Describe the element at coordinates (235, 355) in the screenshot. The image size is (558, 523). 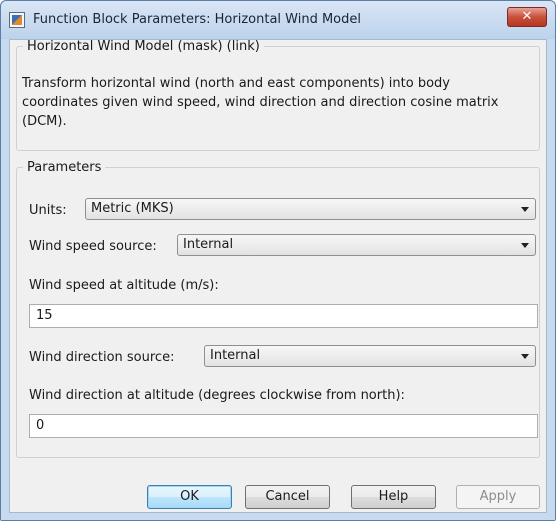
I see `wind-direction-source-value: Internal` at that location.